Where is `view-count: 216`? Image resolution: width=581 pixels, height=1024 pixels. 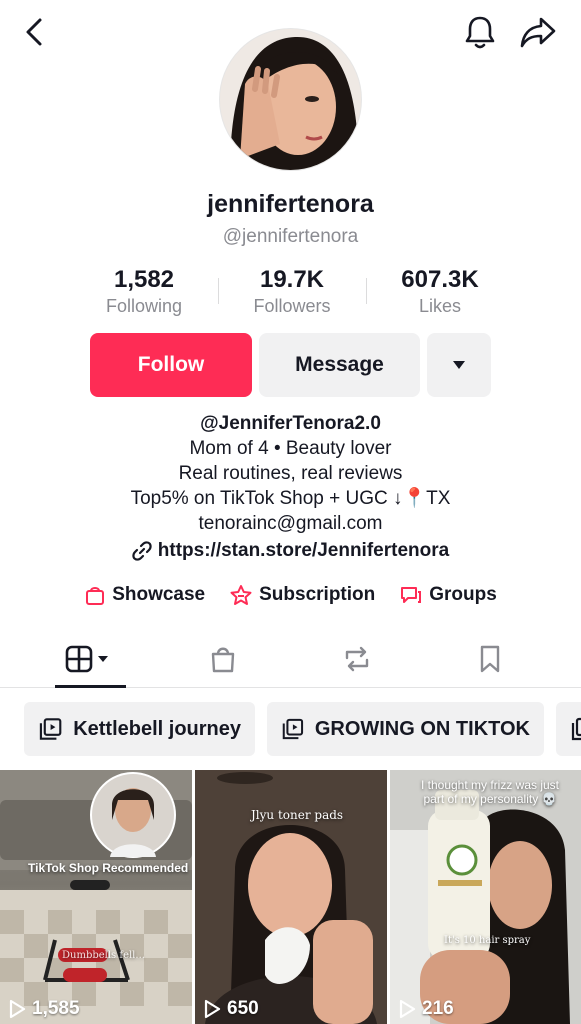 view-count: 216 is located at coordinates (426, 1009).